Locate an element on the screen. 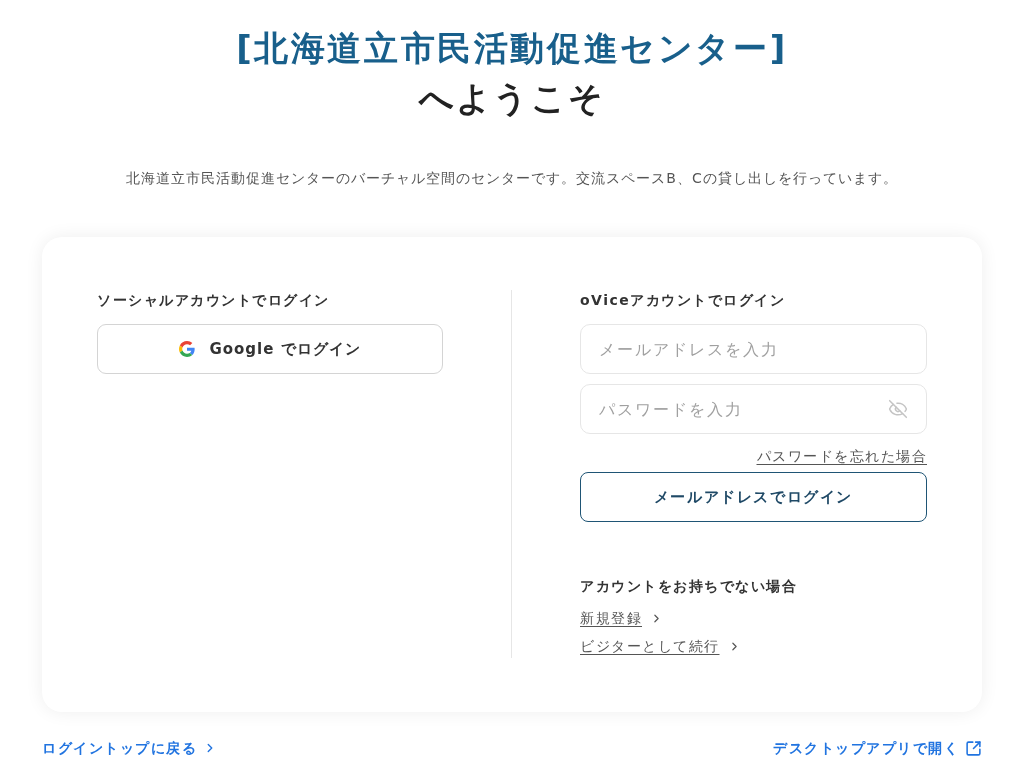 The height and width of the screenshot is (766, 1024). page-title: [北海道立市民活動促進センター] is located at coordinates (512, 48).